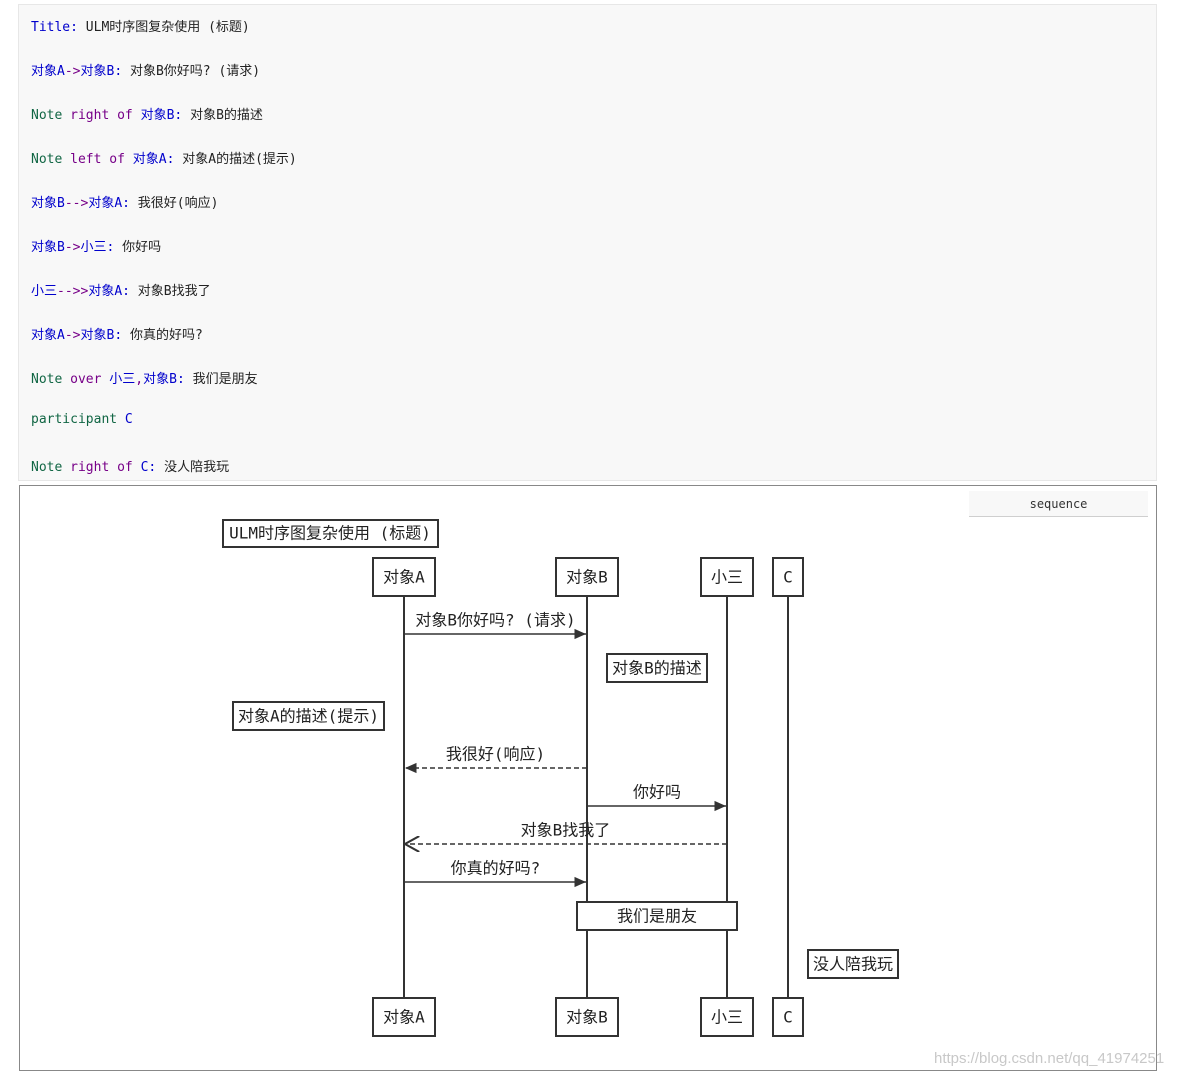 Image resolution: width=1186 pixels, height=1078 pixels. What do you see at coordinates (330, 533) in the screenshot?
I see `diagram-title: ULM时序图复杂使用 (标题)` at bounding box center [330, 533].